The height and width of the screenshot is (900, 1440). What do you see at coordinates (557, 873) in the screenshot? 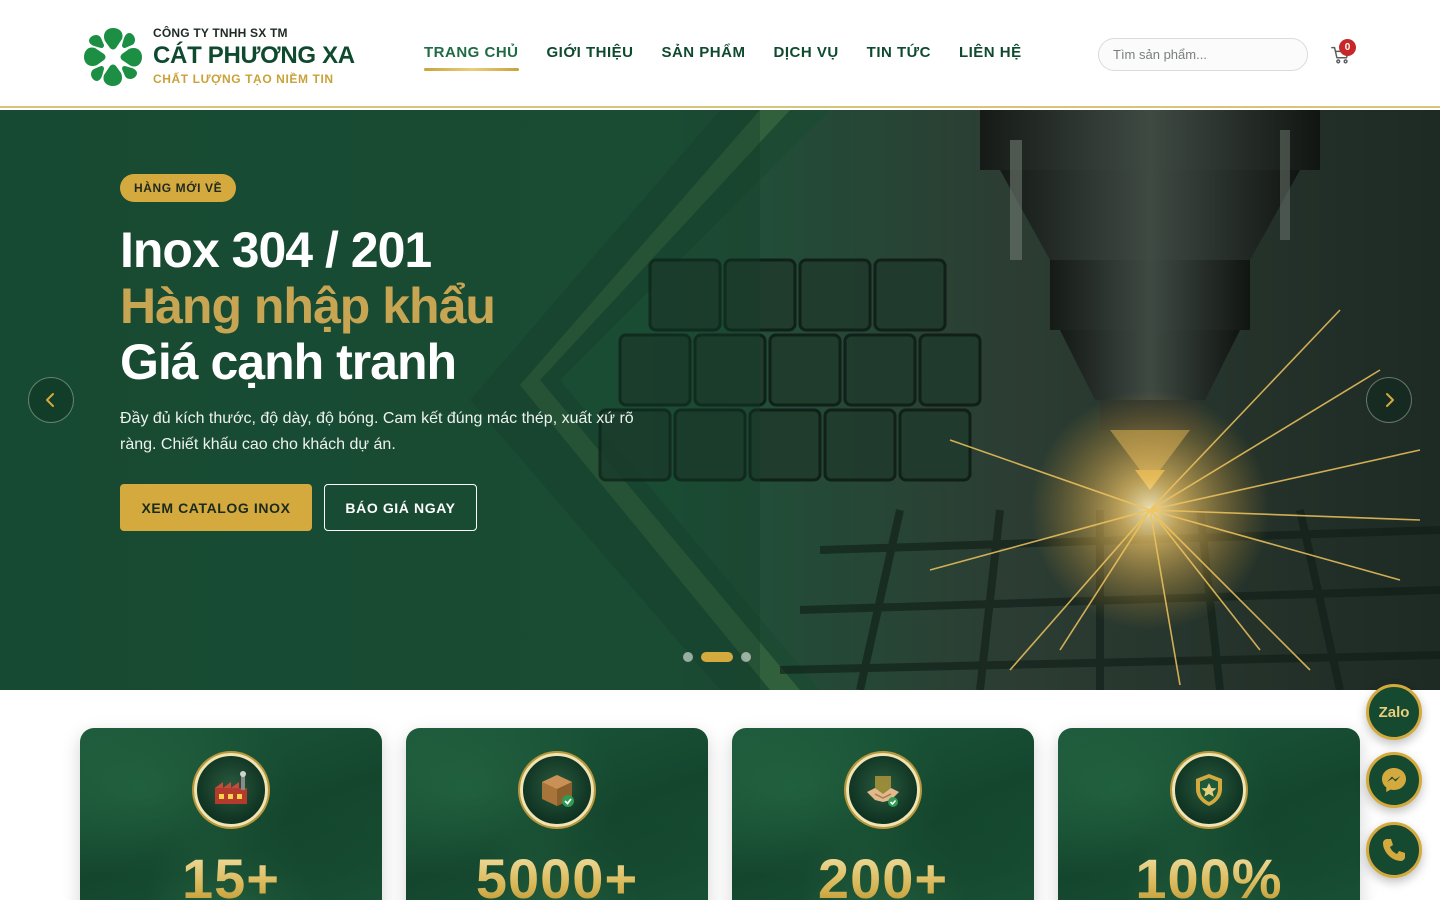
I see `stat-value: 5000+` at bounding box center [557, 873].